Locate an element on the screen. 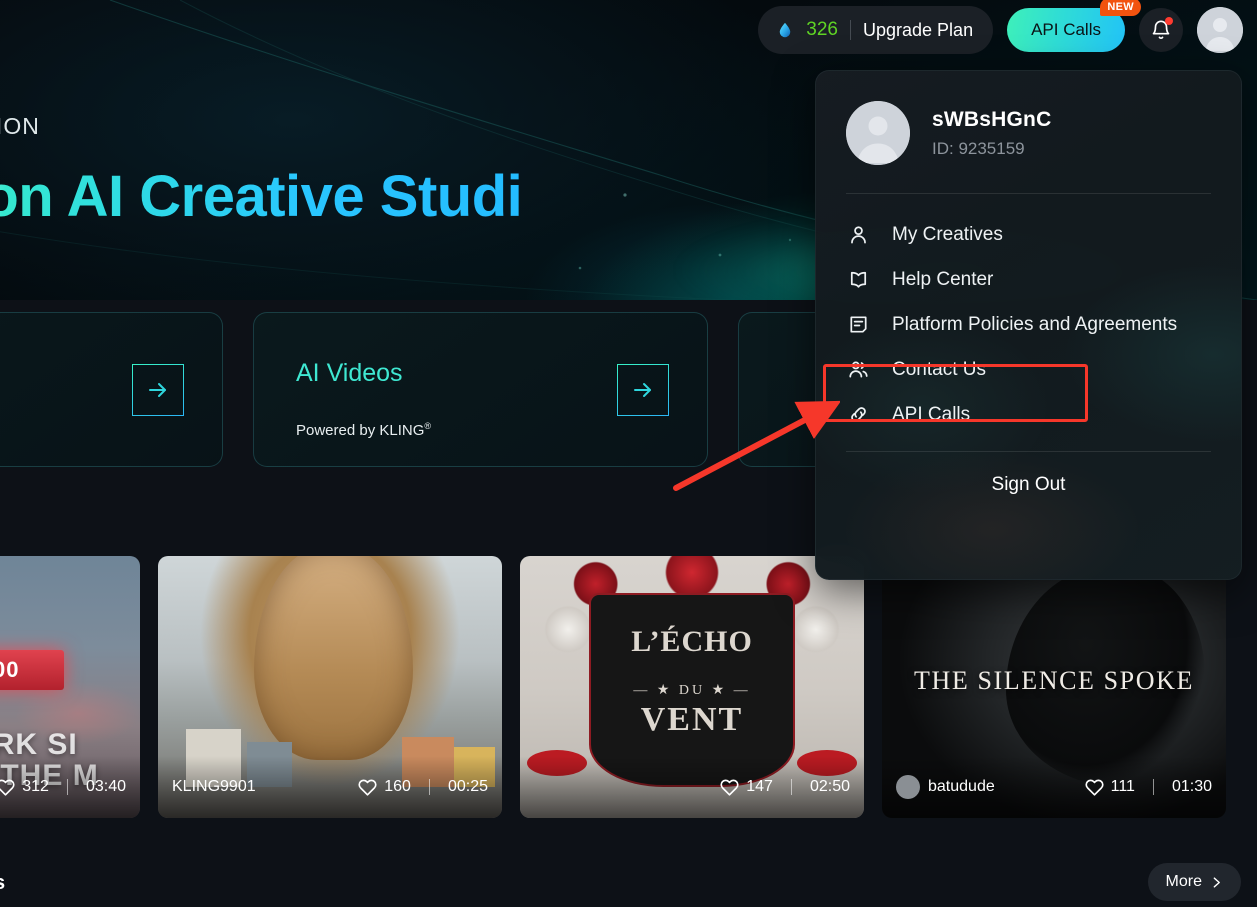  api-calls-button: API Calls NEW is located at coordinates (1074, 26).